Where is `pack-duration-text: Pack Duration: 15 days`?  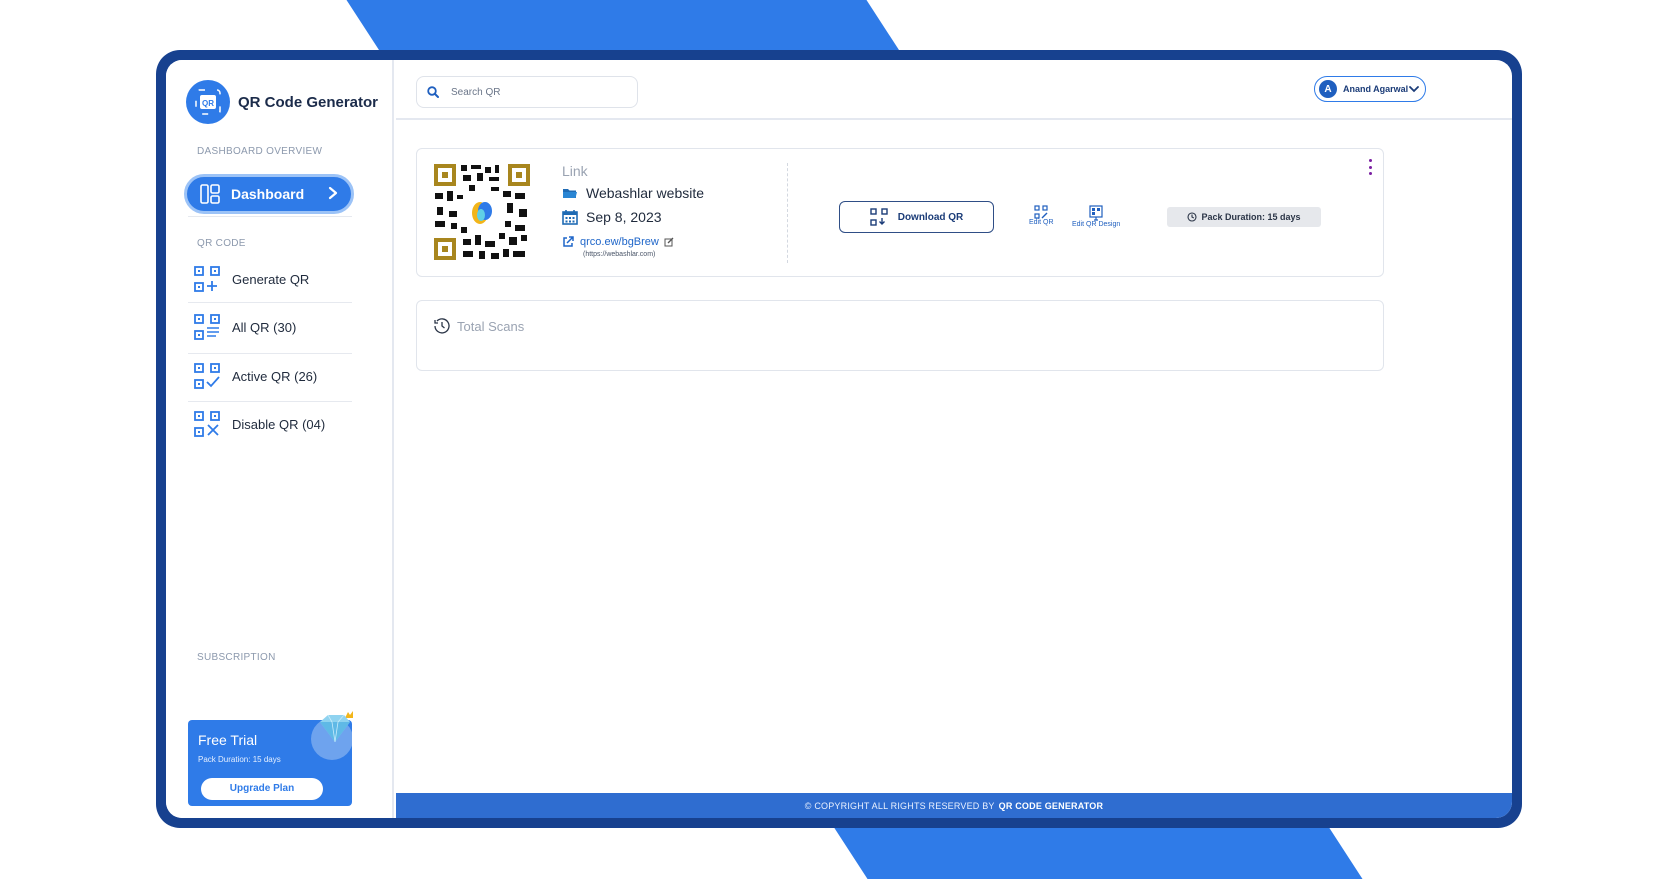
pack-duration-text: Pack Duration: 15 days is located at coordinates (1251, 217).